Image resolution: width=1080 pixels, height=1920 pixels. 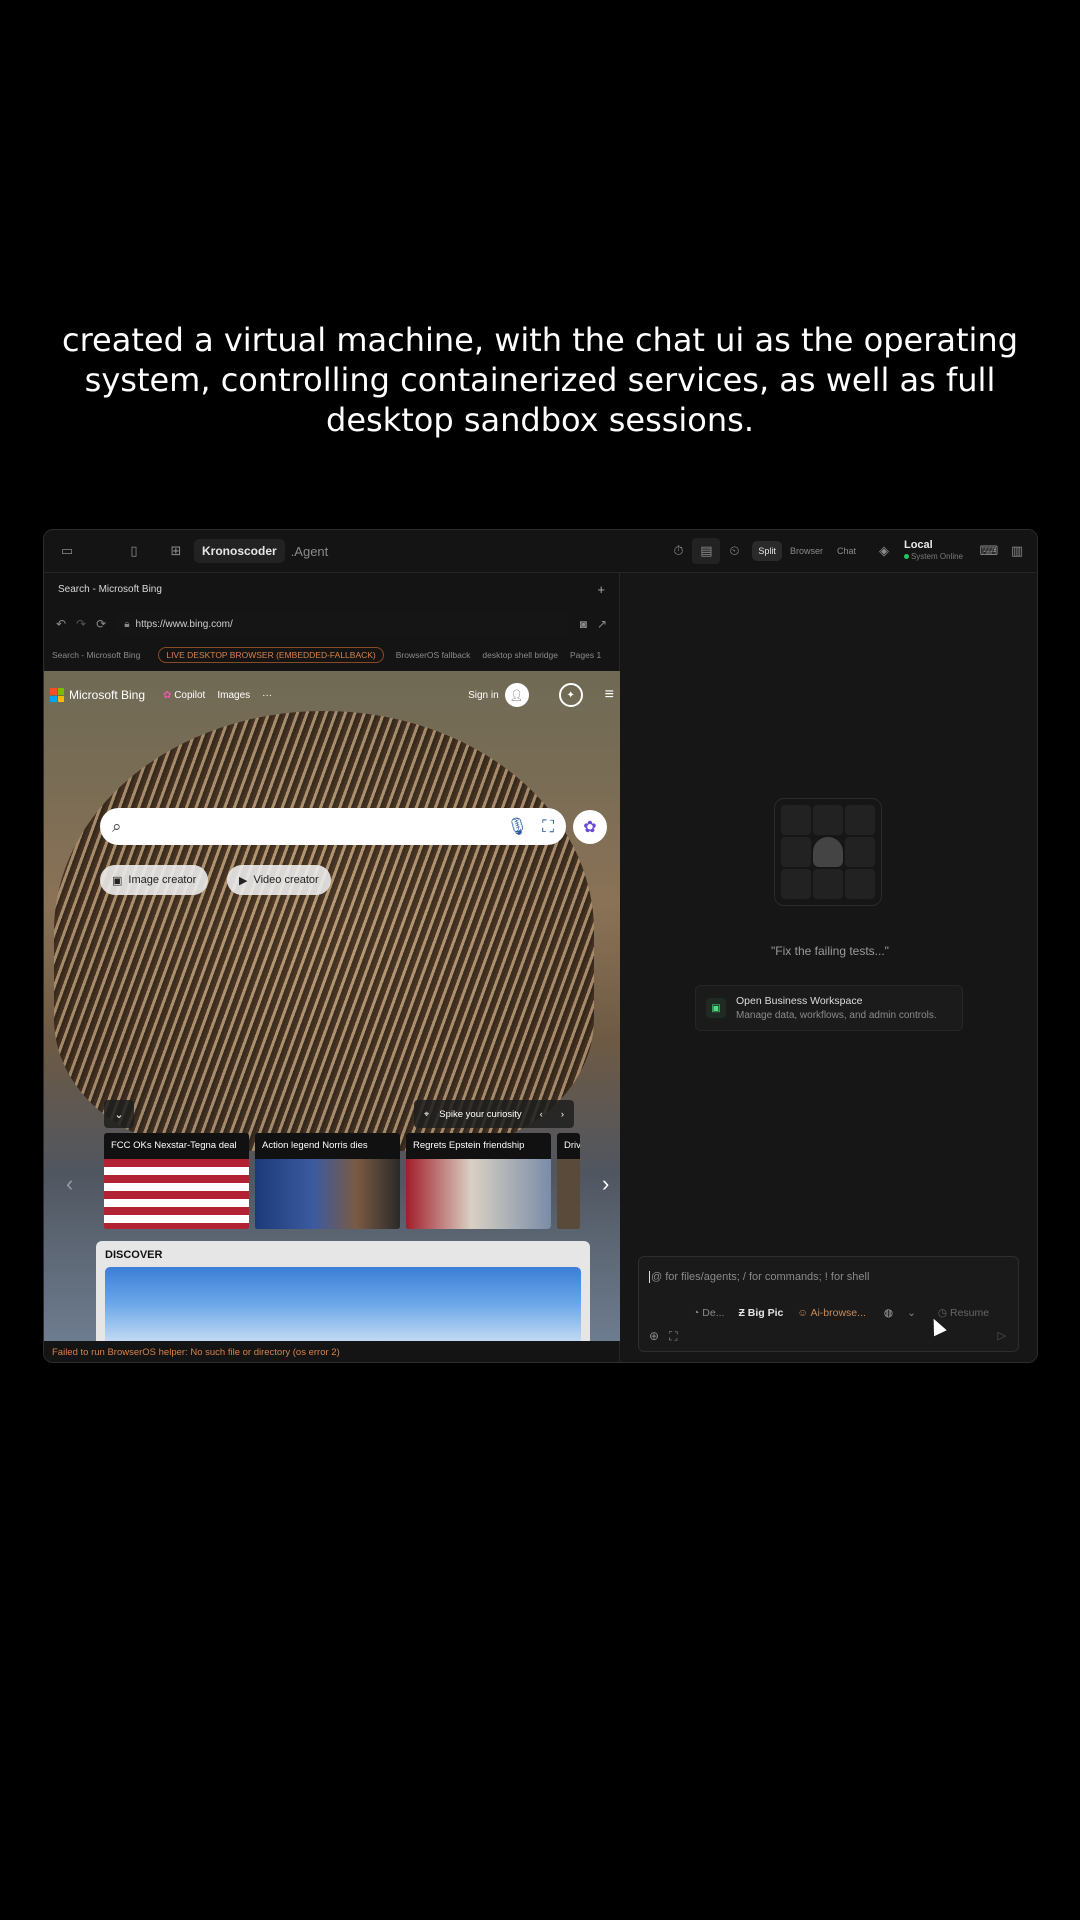 I want to click on video-creator-icon: ▶, so click(x=243, y=880).